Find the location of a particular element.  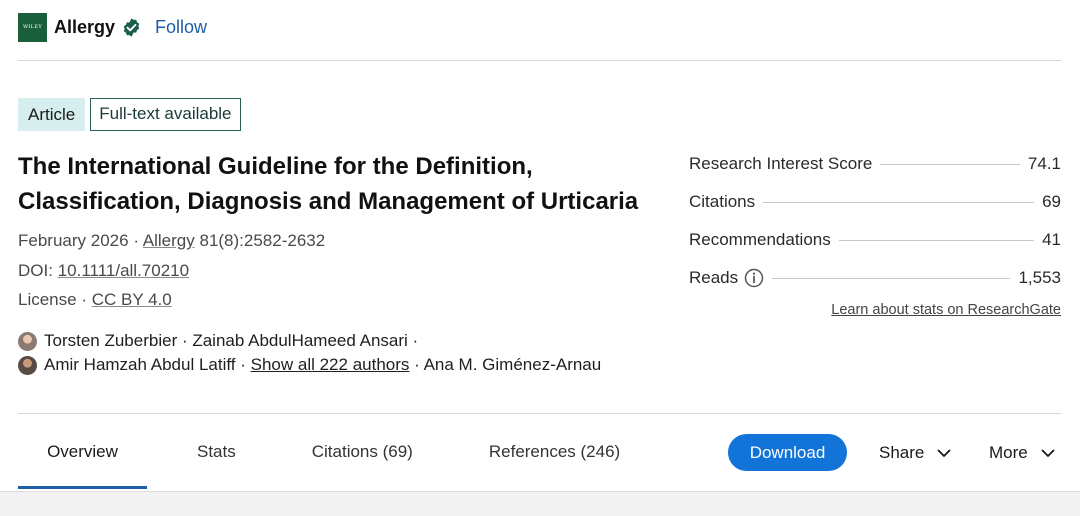

tabs-divider is located at coordinates (539, 413).